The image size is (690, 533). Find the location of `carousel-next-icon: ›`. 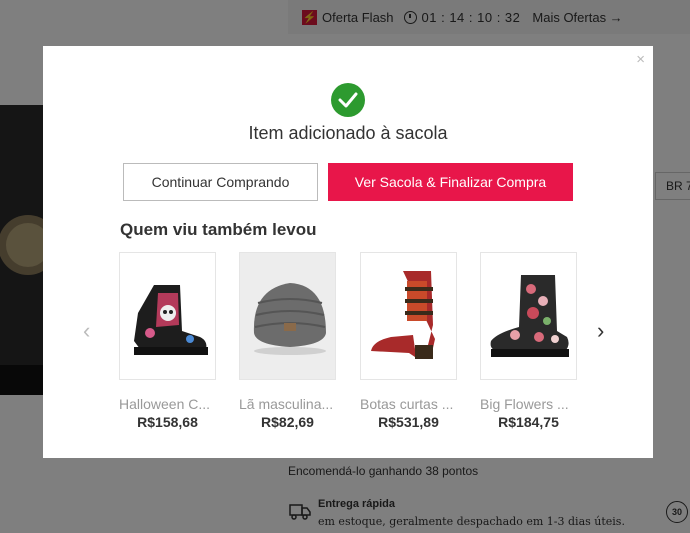

carousel-next-icon: › is located at coordinates (600, 331).